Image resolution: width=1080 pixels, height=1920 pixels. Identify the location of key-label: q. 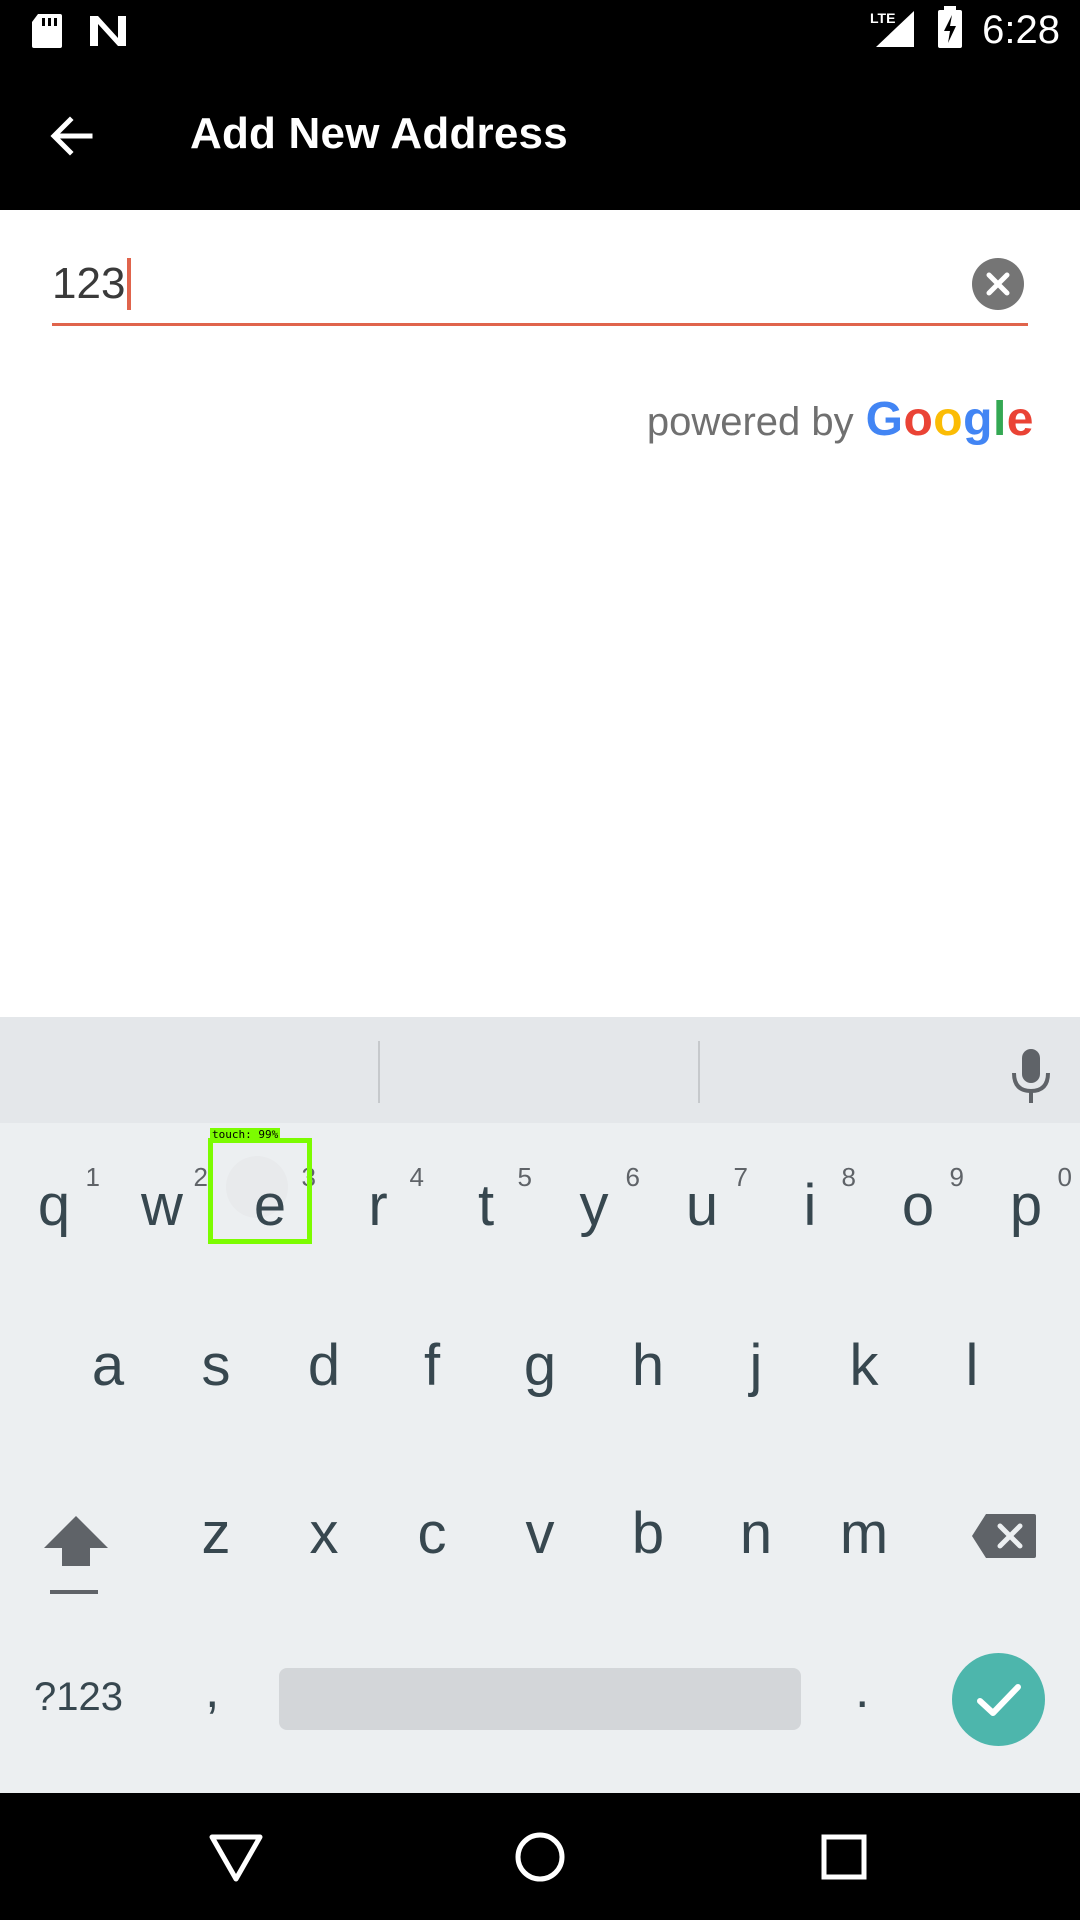
(54, 1205).